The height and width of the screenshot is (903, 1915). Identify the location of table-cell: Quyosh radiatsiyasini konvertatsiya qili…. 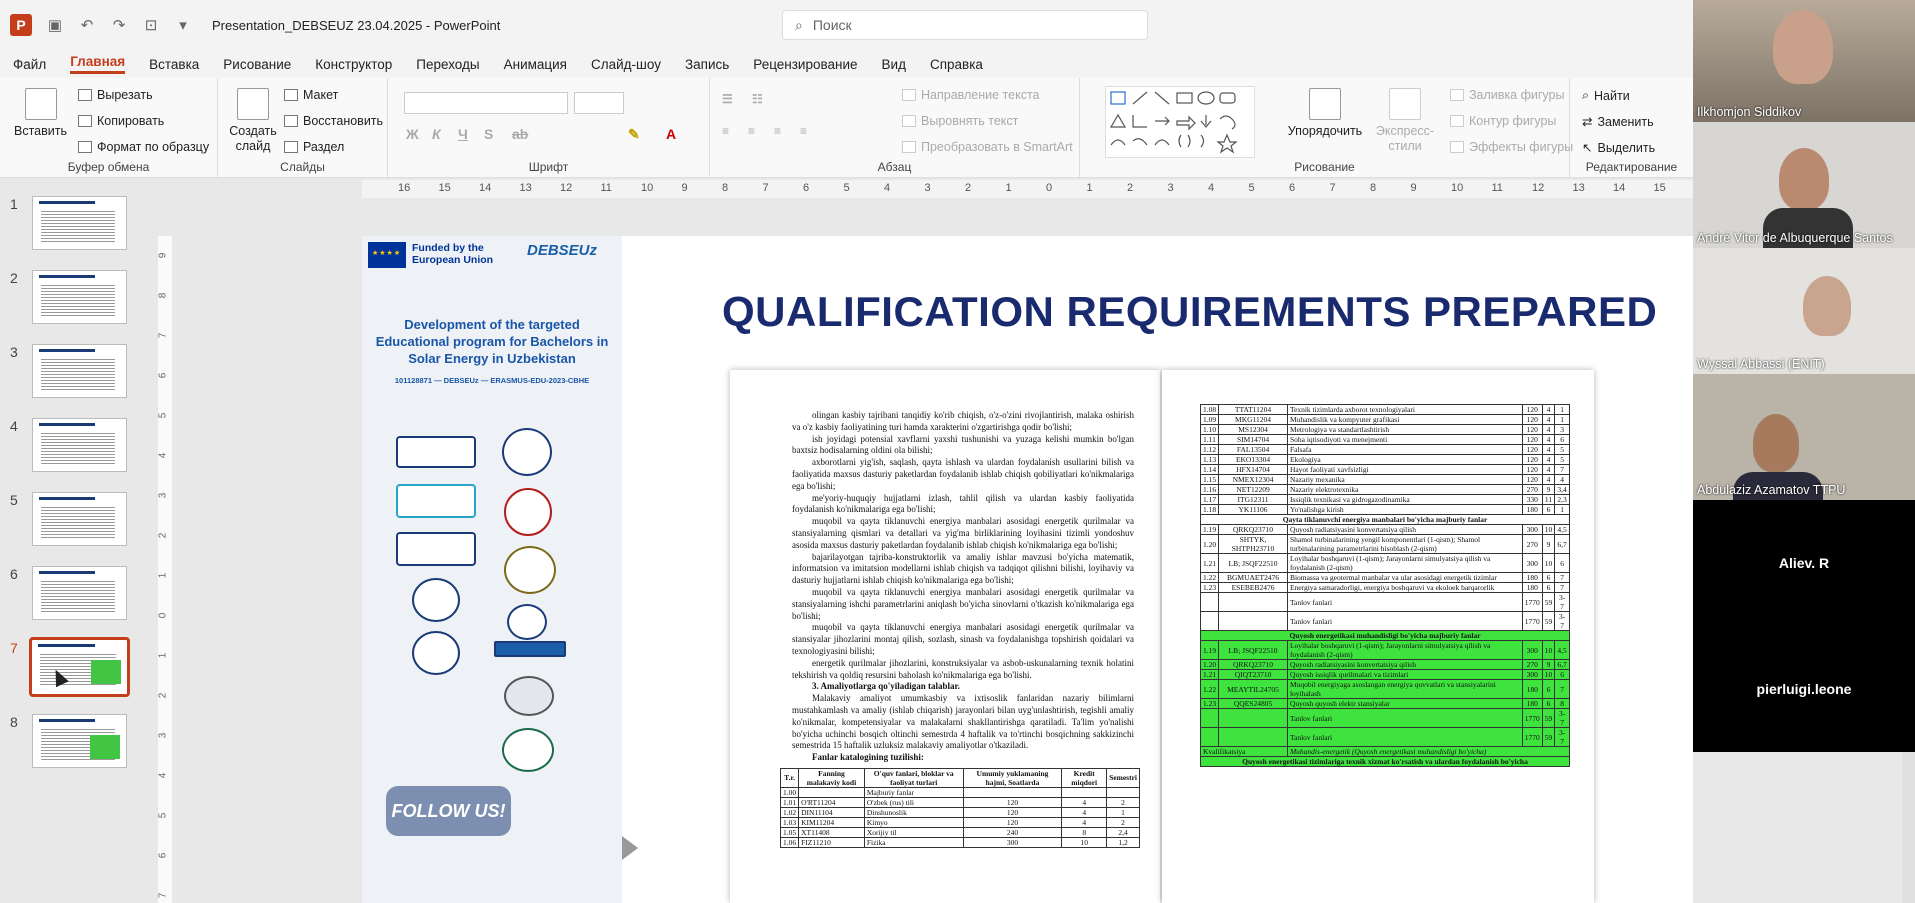
(1404, 664).